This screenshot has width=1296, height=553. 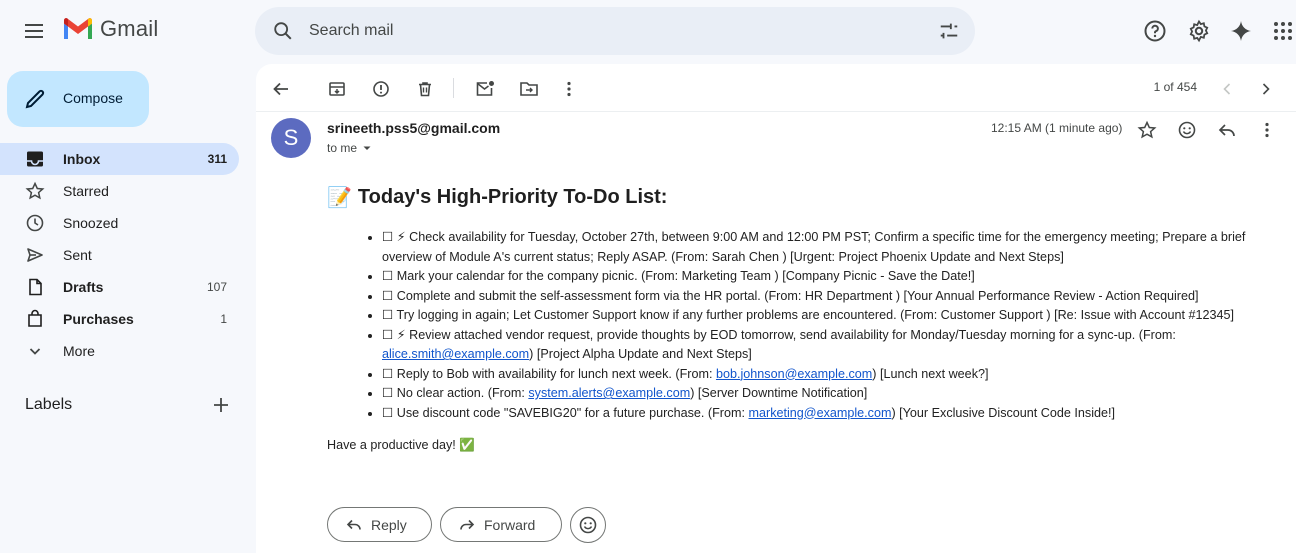 I want to click on star-message-icon, so click(x=1147, y=130).